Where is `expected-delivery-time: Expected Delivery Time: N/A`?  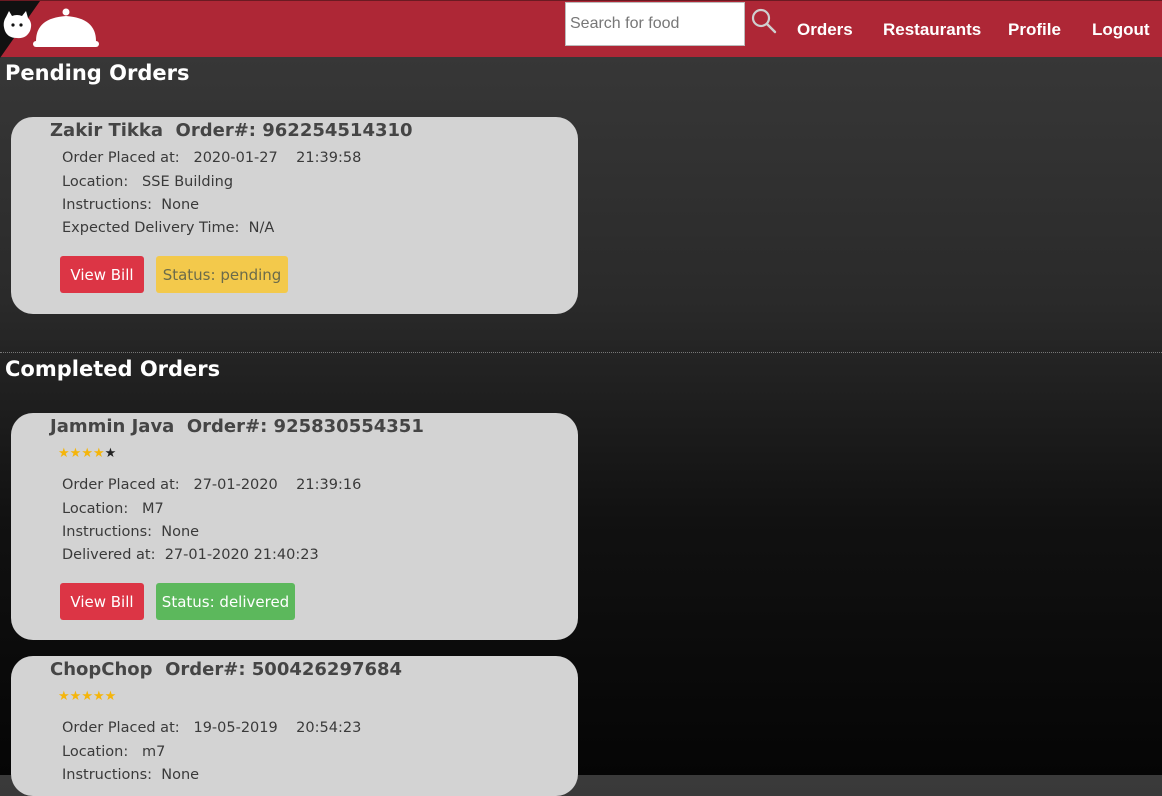 expected-delivery-time: Expected Delivery Time: N/A is located at coordinates (168, 228).